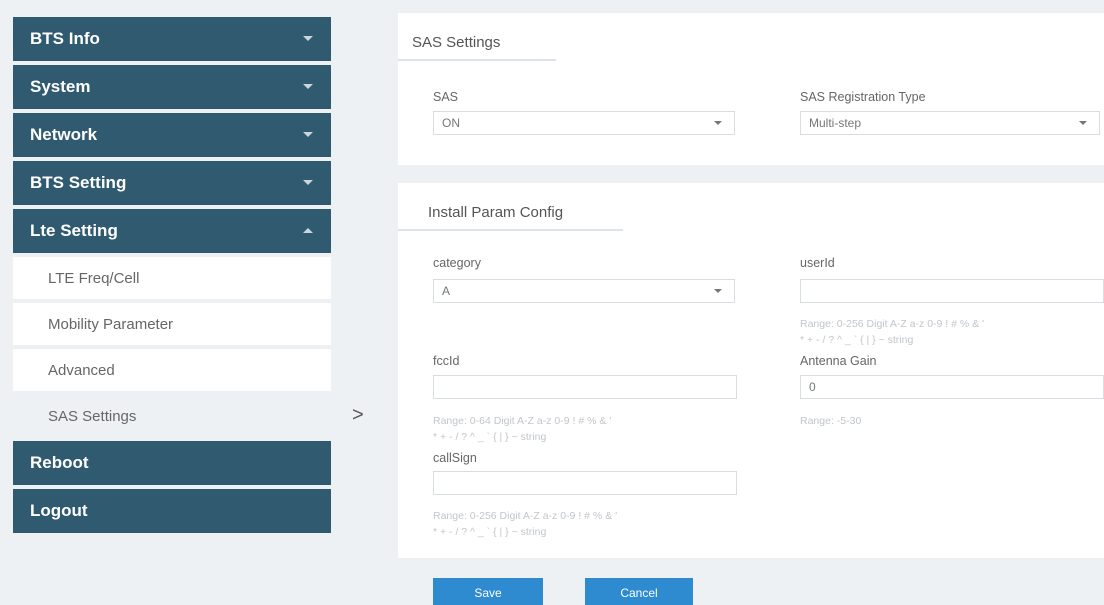 The width and height of the screenshot is (1104, 605). What do you see at coordinates (456, 42) in the screenshot?
I see `panel-title: SAS Settings` at bounding box center [456, 42].